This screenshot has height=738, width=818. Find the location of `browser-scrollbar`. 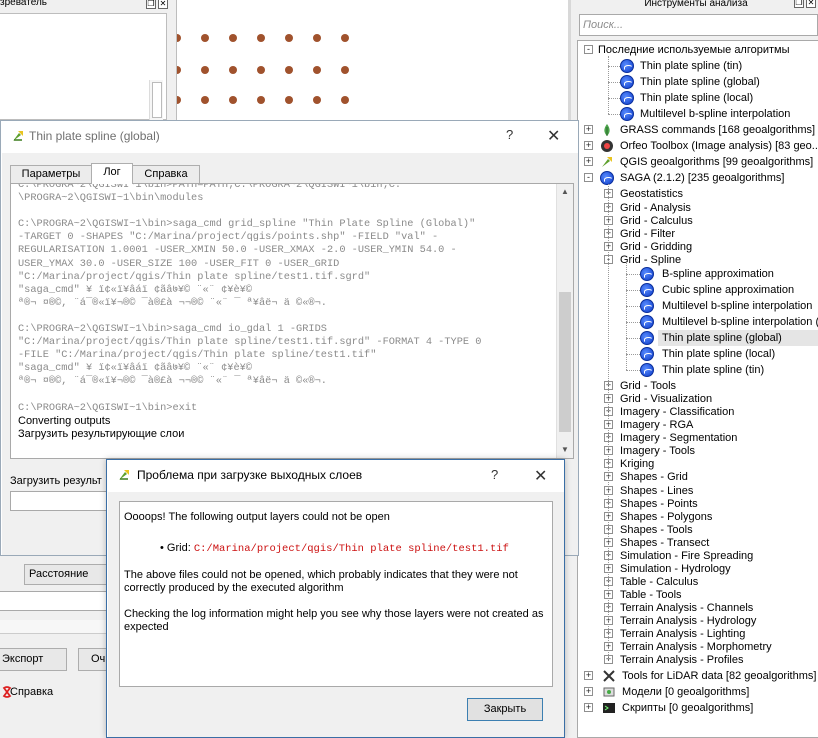

browser-scrollbar is located at coordinates (156, 100).